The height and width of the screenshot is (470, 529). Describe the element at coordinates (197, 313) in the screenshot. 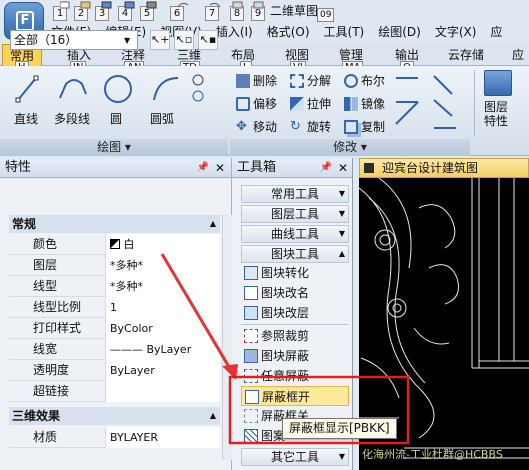

I see `red-arrow` at that location.